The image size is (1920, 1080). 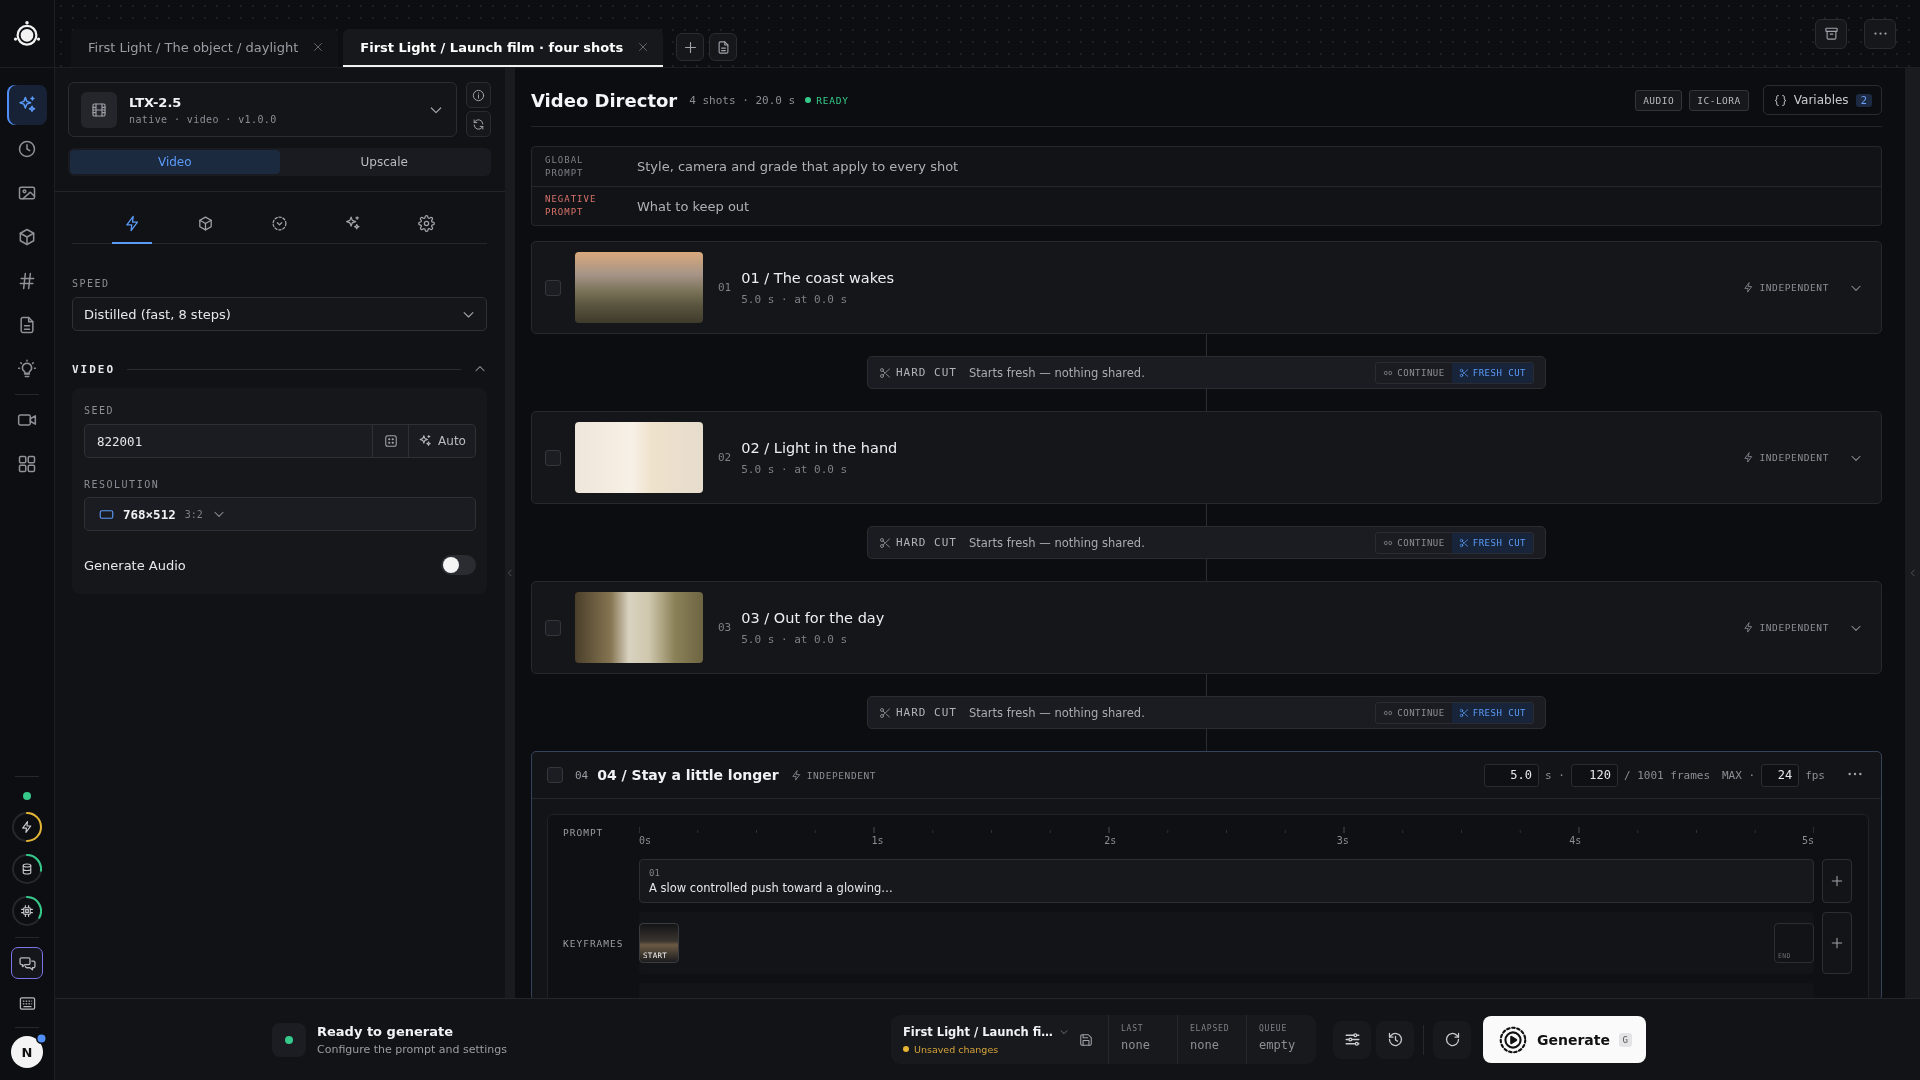 What do you see at coordinates (1206, 287) in the screenshot?
I see `shot-card: 01 01 / The coast wakes 5.0 s · at 0.0 s INDEPENDENT` at bounding box center [1206, 287].